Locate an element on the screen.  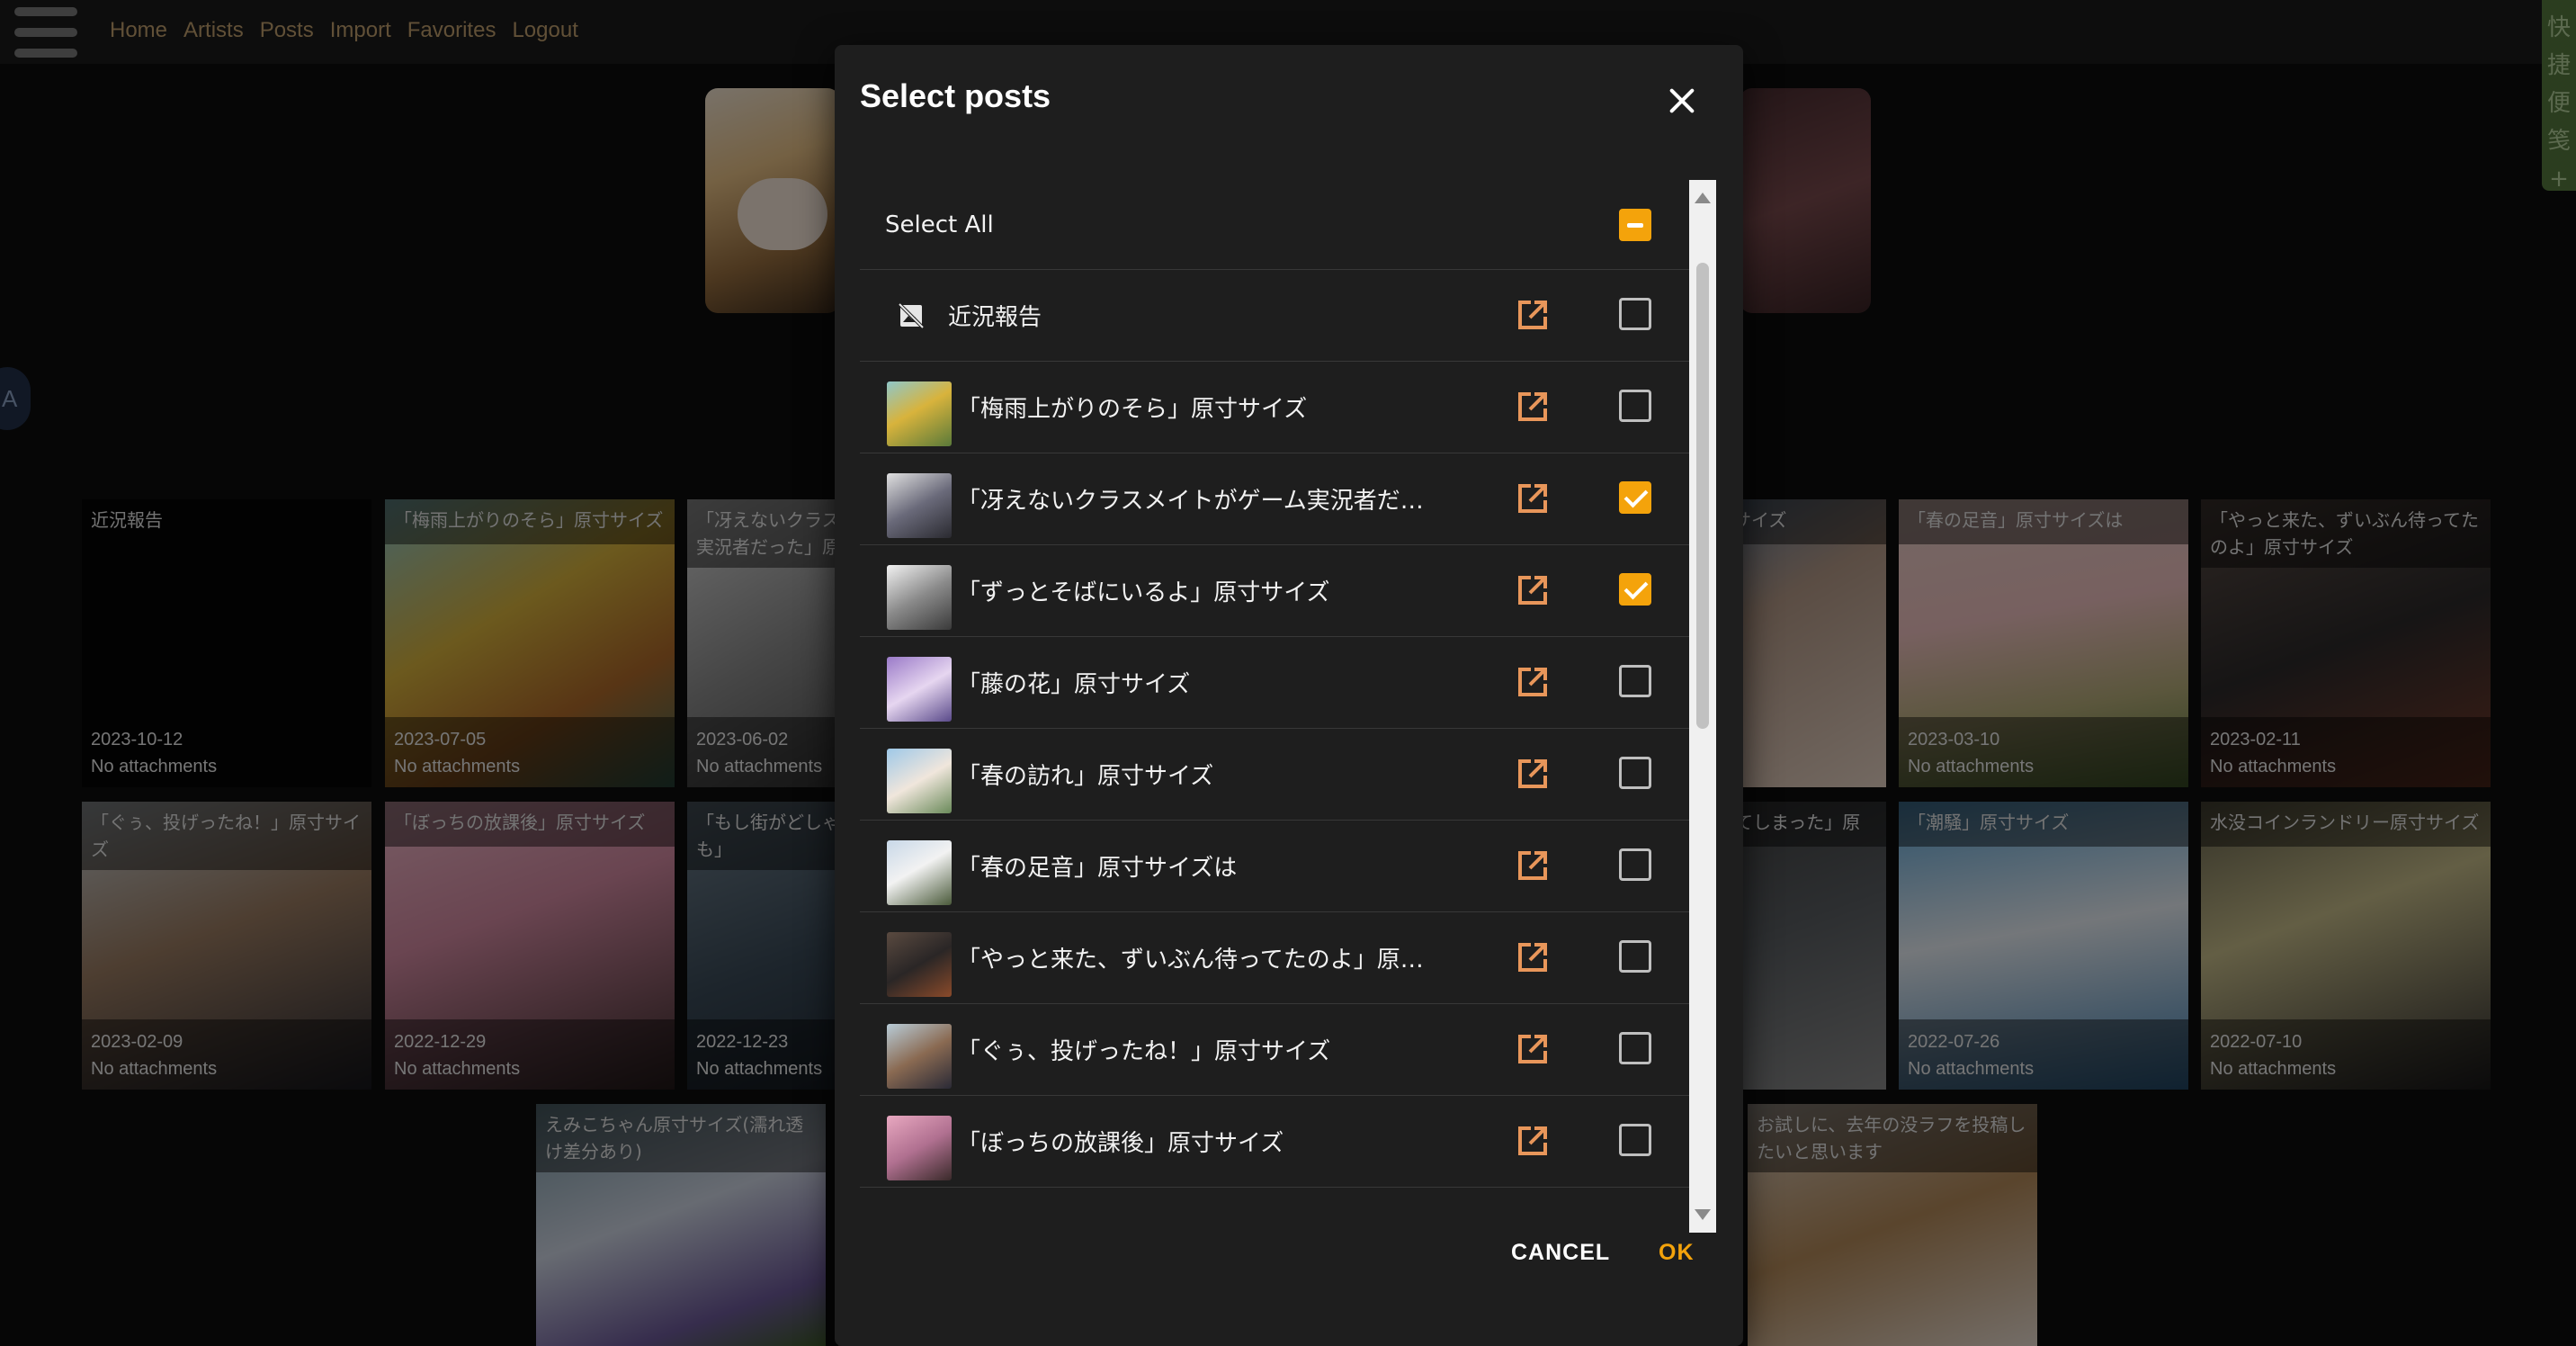
no-image-icon is located at coordinates (911, 316).